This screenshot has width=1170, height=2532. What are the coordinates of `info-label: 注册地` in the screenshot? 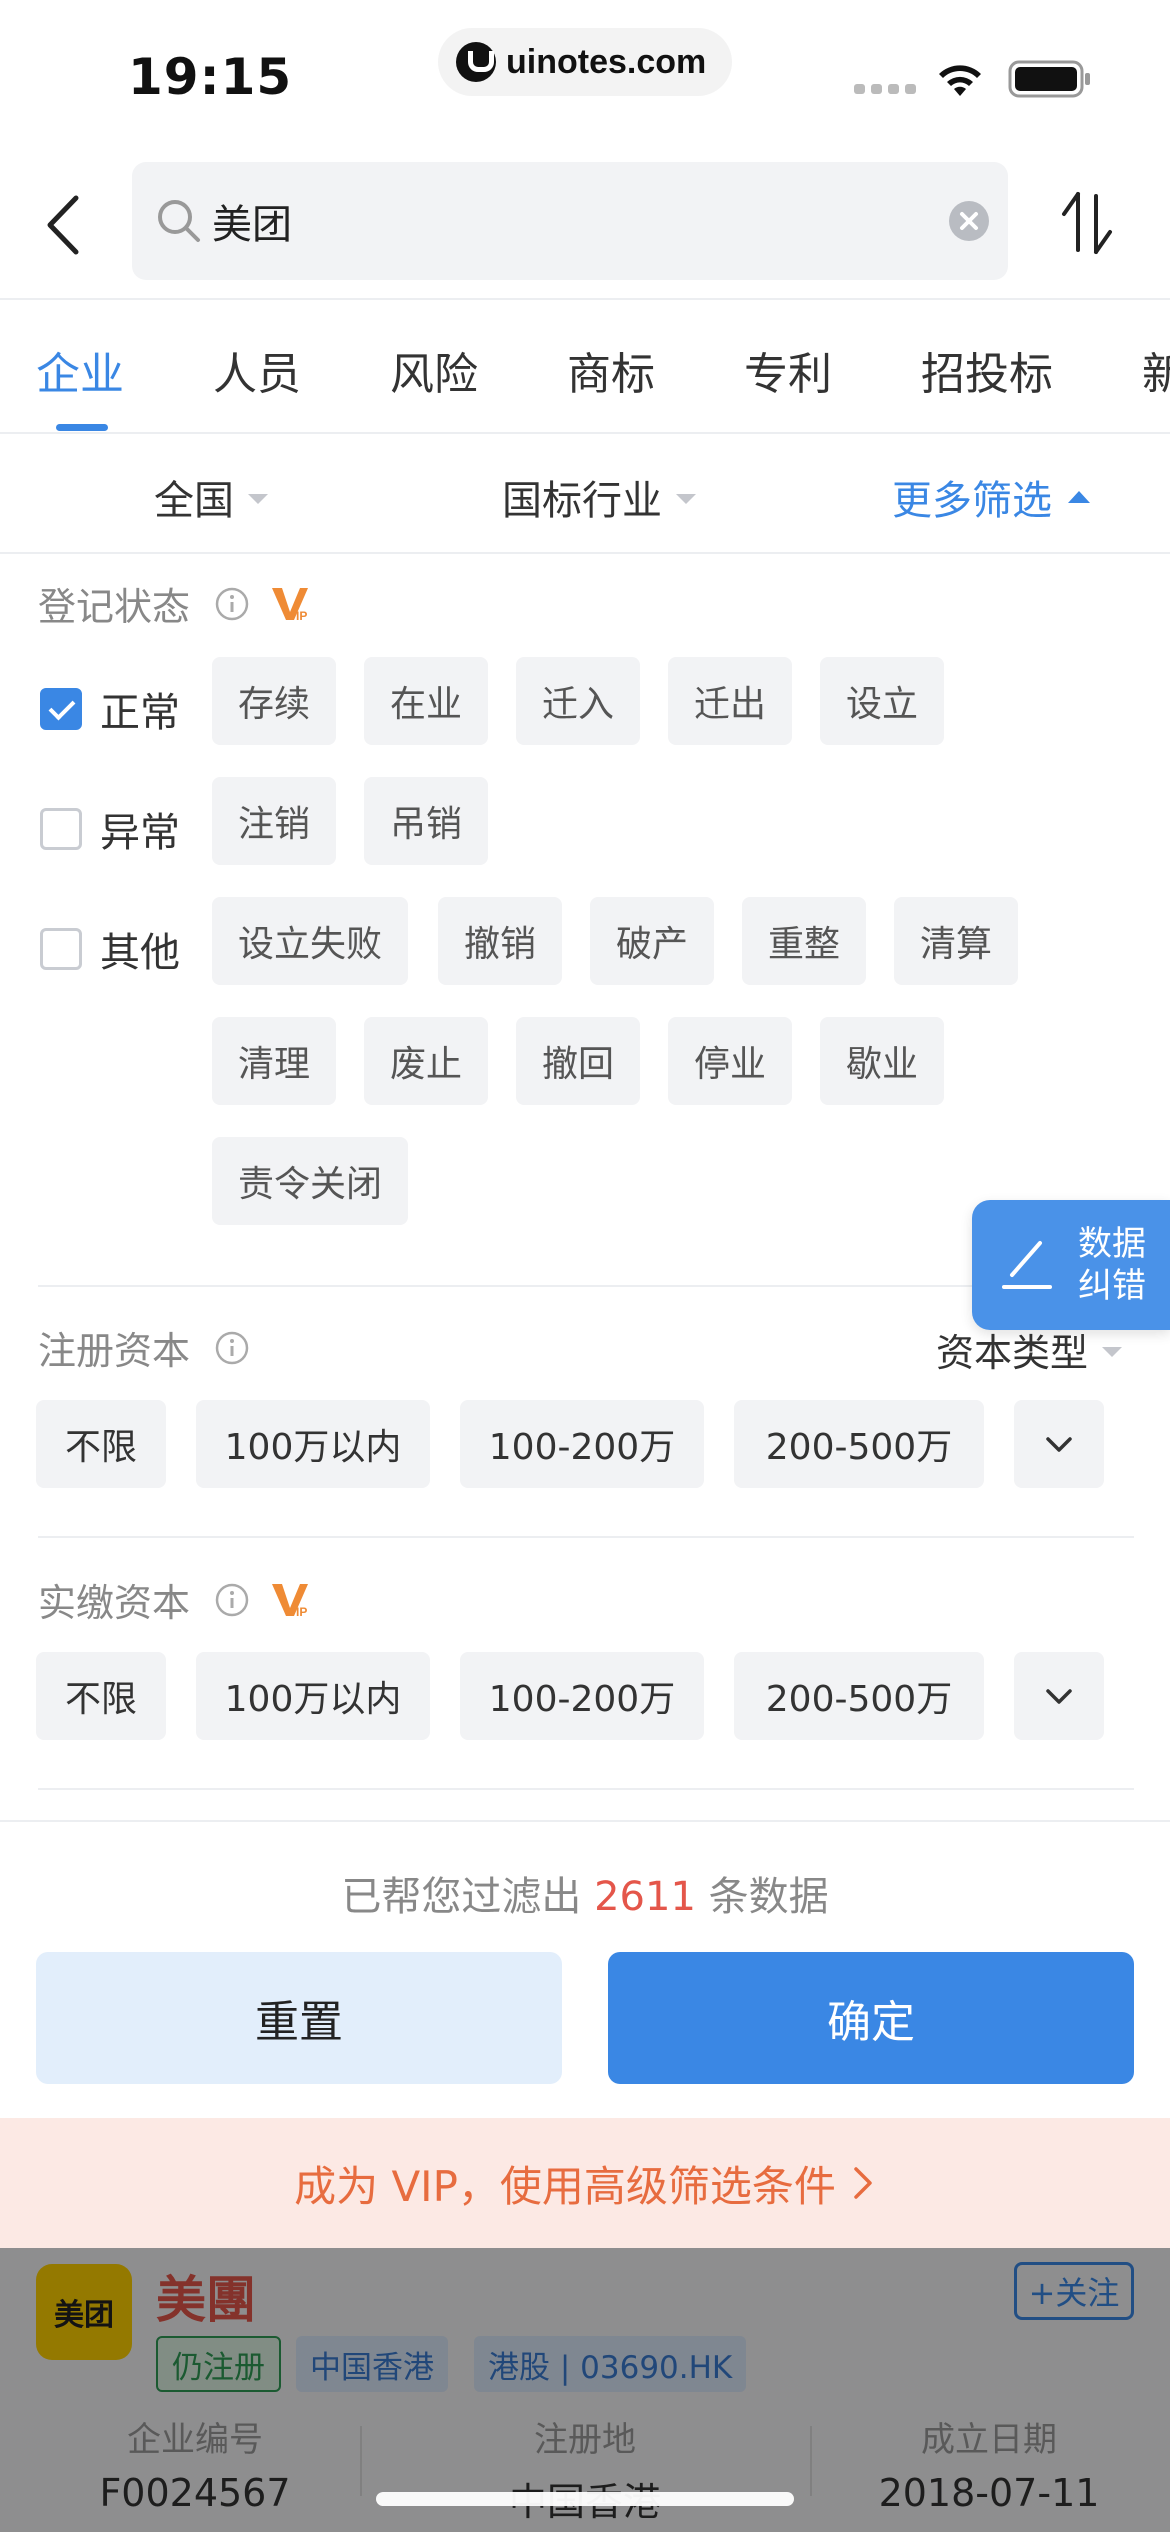 It's located at (585, 2440).